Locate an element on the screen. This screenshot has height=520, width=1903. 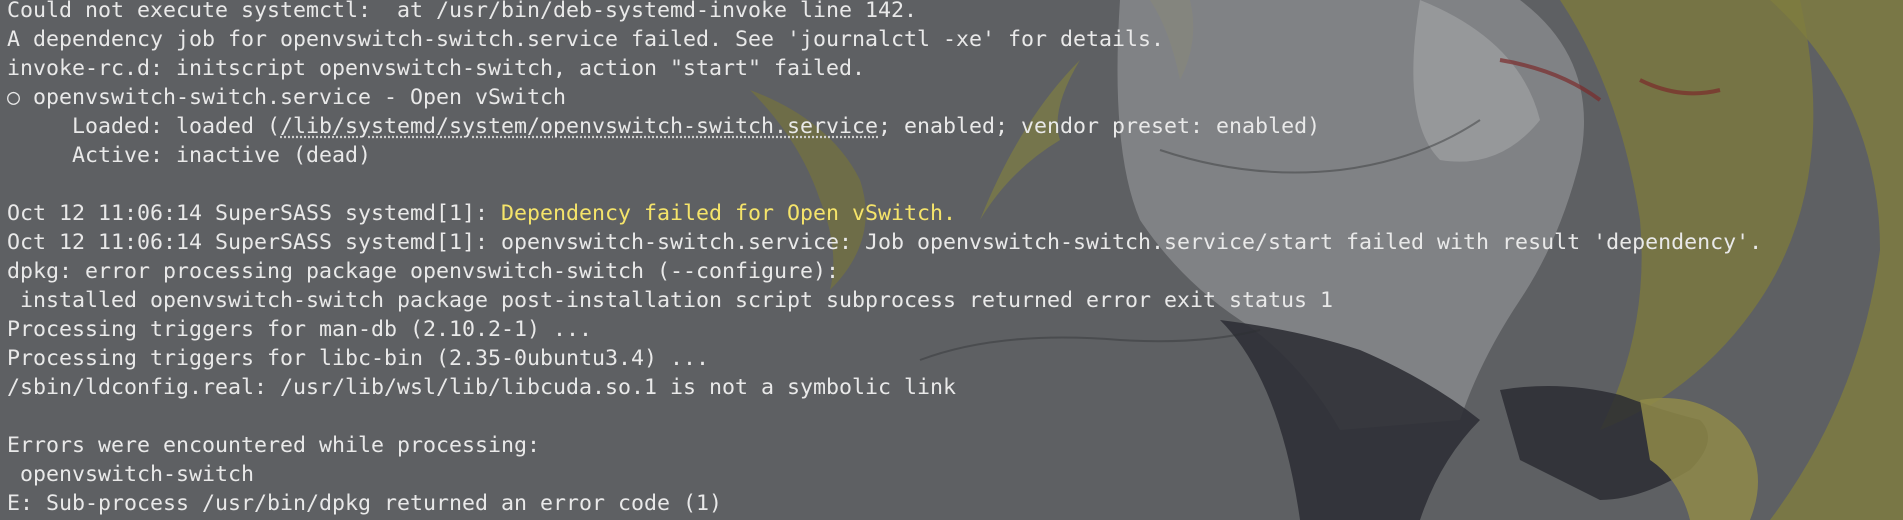
log-prefix: Oct 12 11:06:14 SuperSASS systemd[1]: is located at coordinates (254, 213).